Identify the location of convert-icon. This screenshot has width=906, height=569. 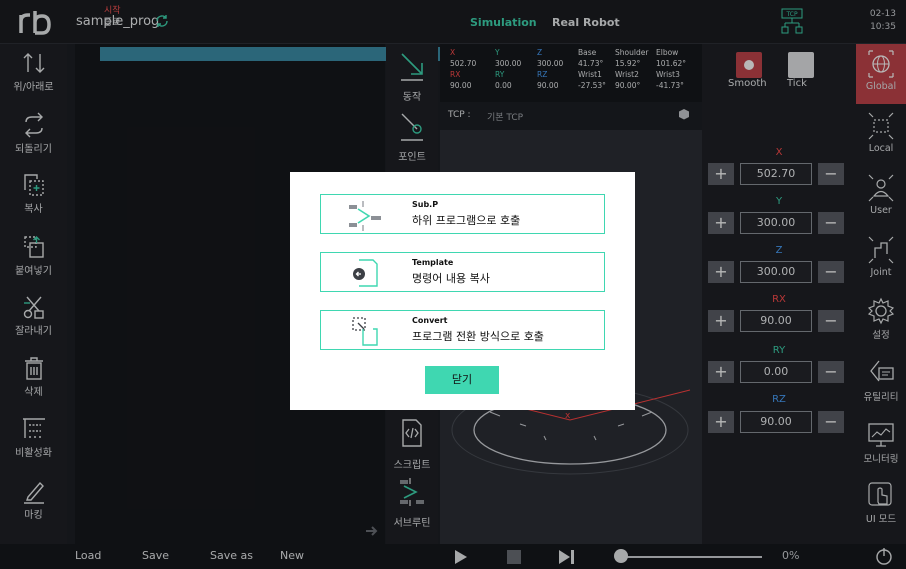
(365, 331).